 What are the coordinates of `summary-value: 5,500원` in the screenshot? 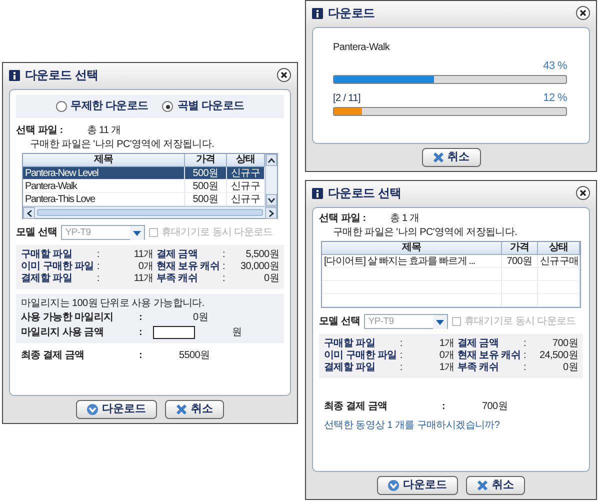 It's located at (261, 255).